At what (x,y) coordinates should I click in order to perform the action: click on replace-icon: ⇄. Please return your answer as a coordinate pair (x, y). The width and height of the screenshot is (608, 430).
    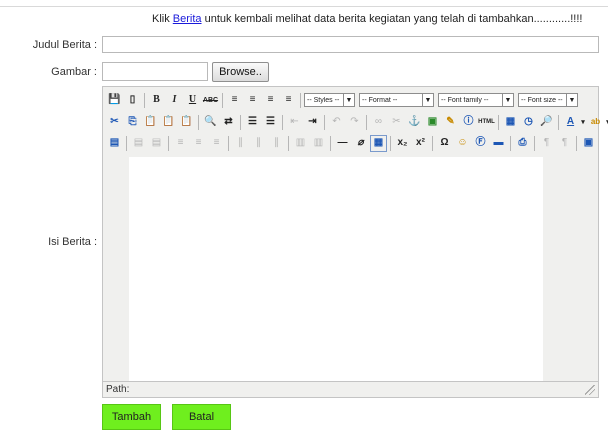
    Looking at the image, I should click on (228, 122).